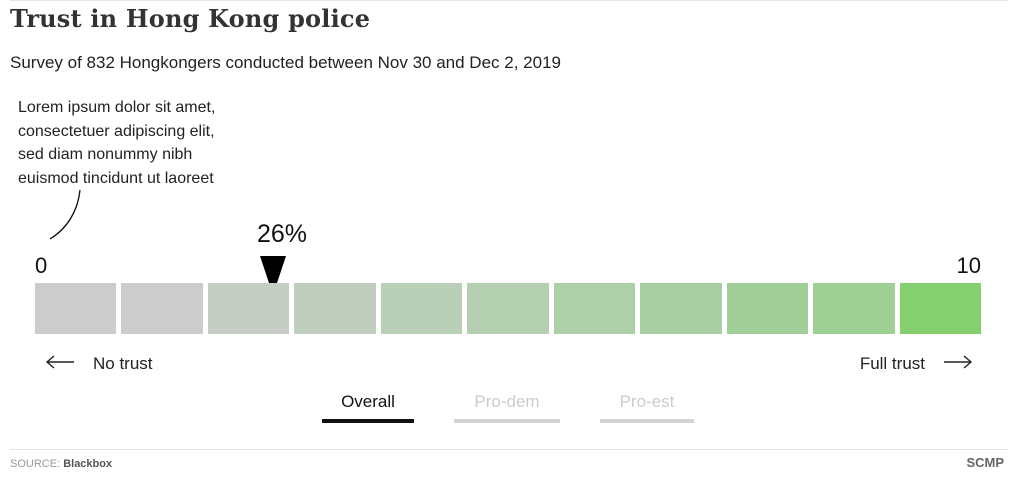 The width and height of the screenshot is (1011, 483). Describe the element at coordinates (41, 265) in the screenshot. I see `scale-min-label: 0` at that location.